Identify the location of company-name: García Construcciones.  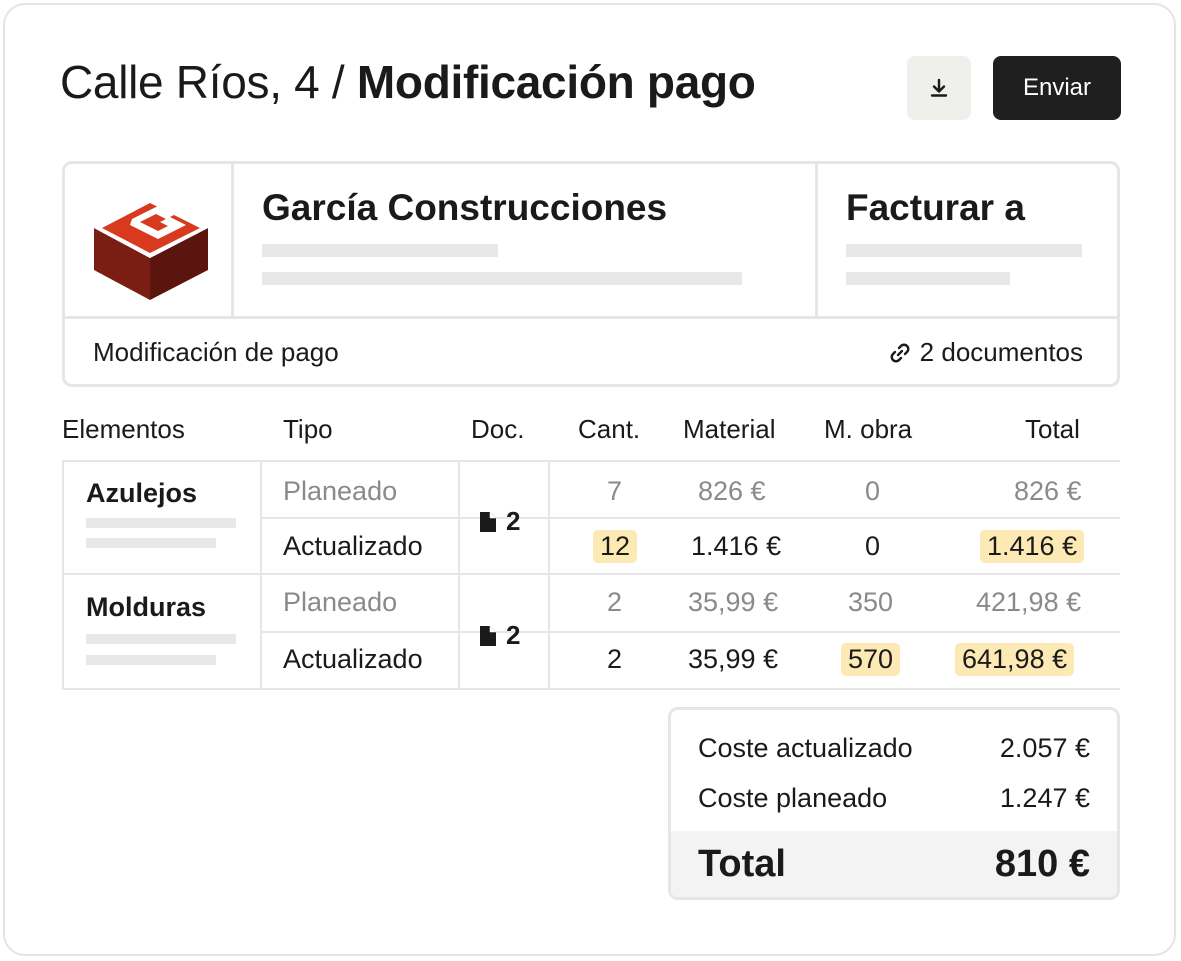
(465, 207).